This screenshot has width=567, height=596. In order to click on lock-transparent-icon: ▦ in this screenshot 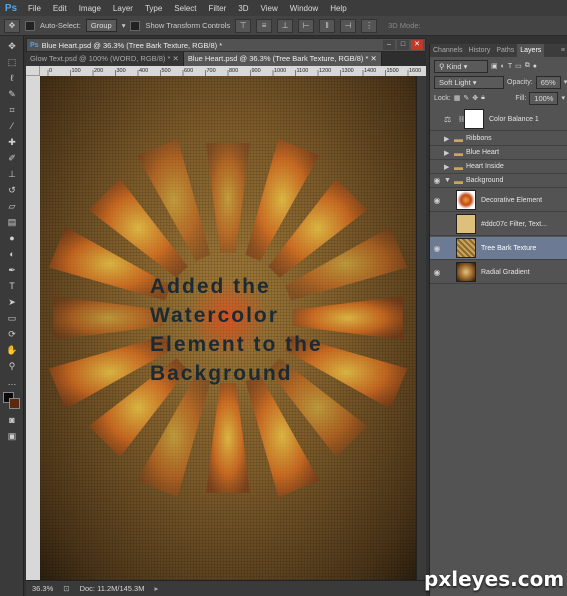, I will do `click(457, 98)`.